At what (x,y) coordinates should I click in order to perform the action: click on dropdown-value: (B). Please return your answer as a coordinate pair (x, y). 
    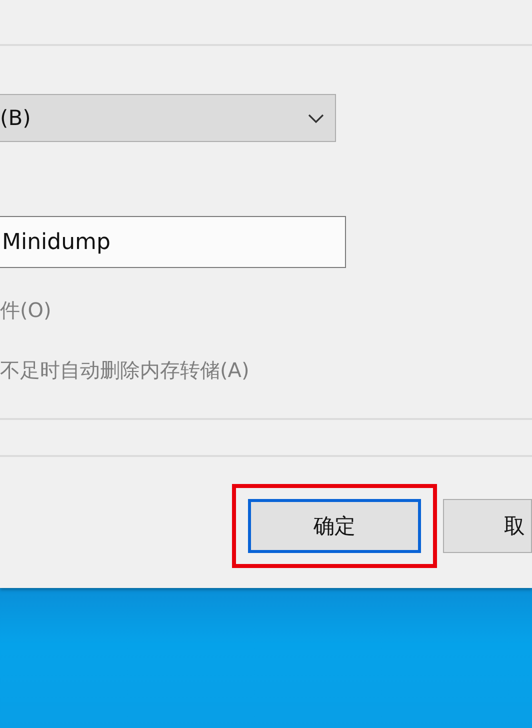
    Looking at the image, I should click on (15, 118).